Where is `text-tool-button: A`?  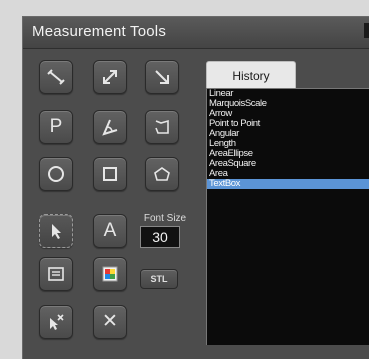 text-tool-button: A is located at coordinates (110, 231).